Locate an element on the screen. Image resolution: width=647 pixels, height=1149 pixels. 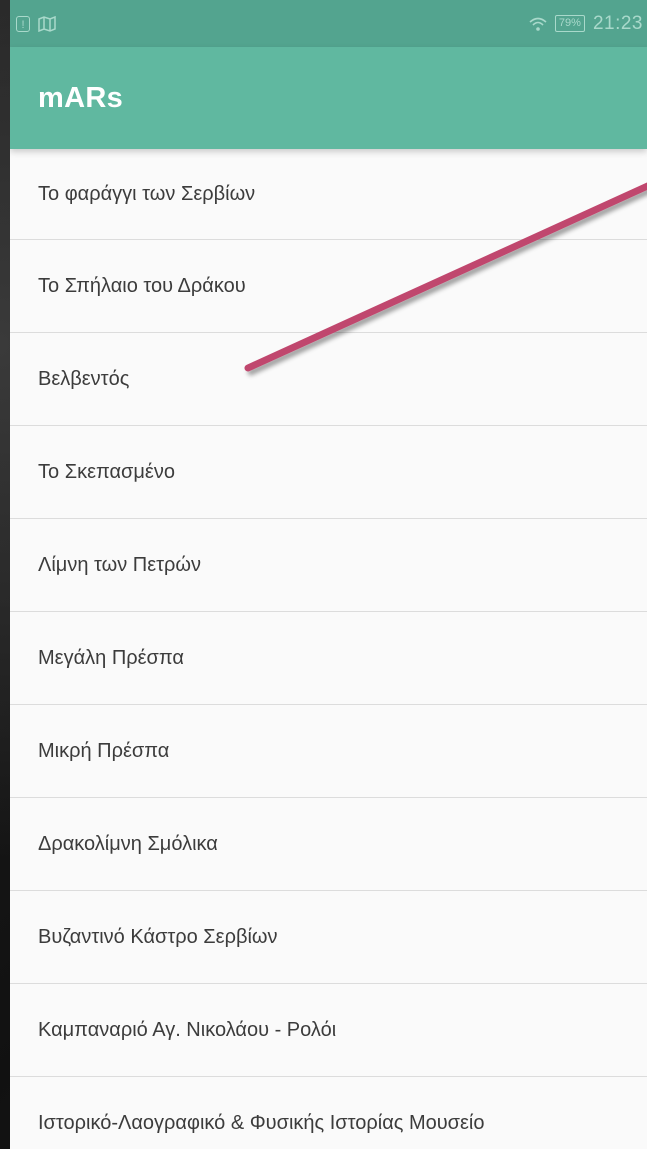
list-item: Το Σκεπασμένο is located at coordinates (328, 472).